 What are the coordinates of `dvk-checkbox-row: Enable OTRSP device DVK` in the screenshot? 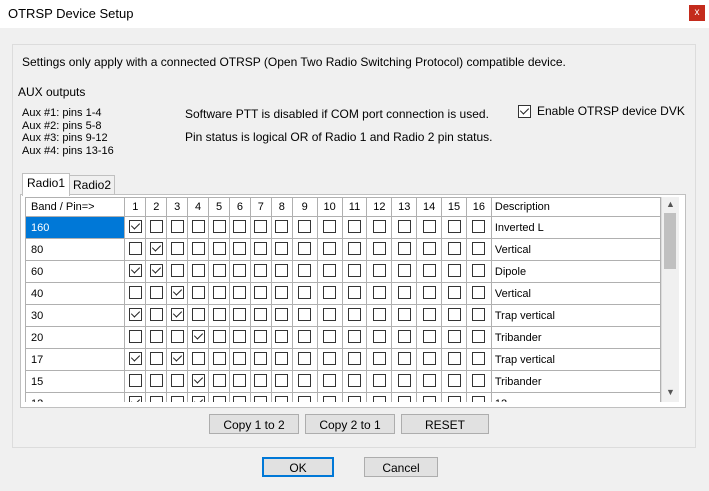 It's located at (601, 111).